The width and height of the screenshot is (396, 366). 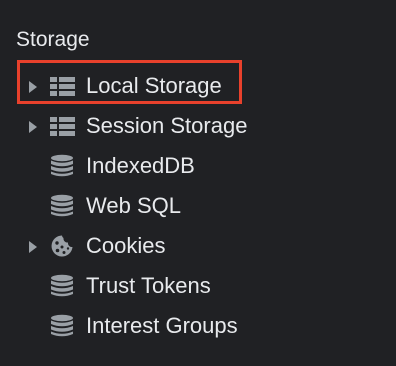 What do you see at coordinates (198, 166) in the screenshot?
I see `tree-item-indexeddb: IndexedDB` at bounding box center [198, 166].